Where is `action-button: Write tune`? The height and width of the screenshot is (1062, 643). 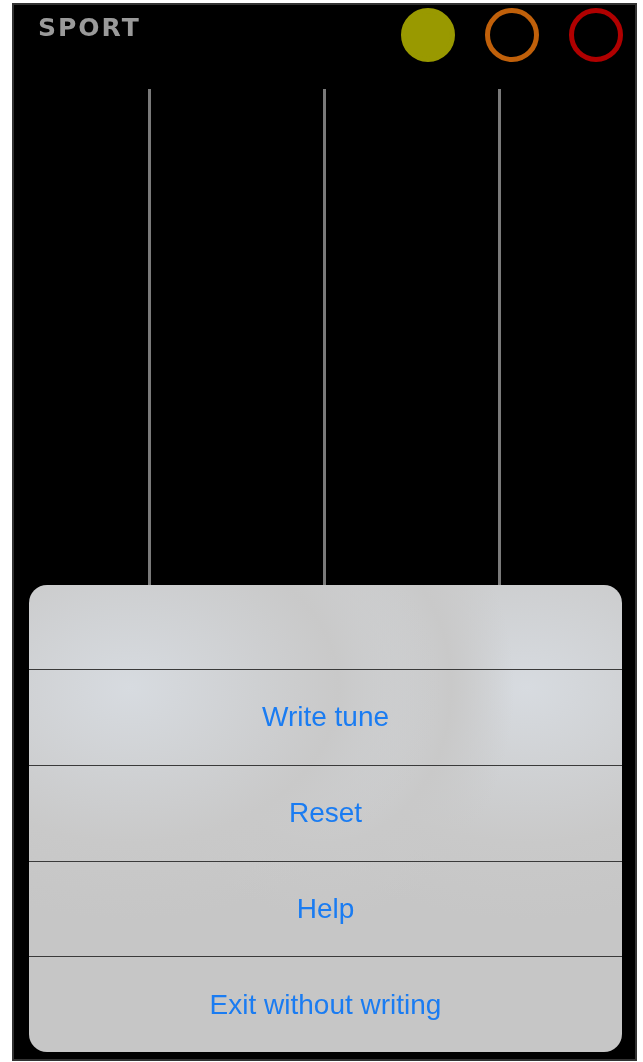
action-button: Write tune is located at coordinates (325, 717).